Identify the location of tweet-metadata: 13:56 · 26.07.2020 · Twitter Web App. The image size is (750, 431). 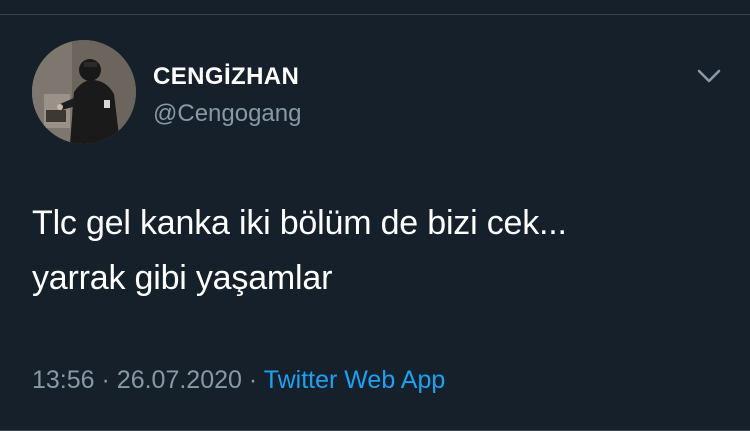
(238, 380).